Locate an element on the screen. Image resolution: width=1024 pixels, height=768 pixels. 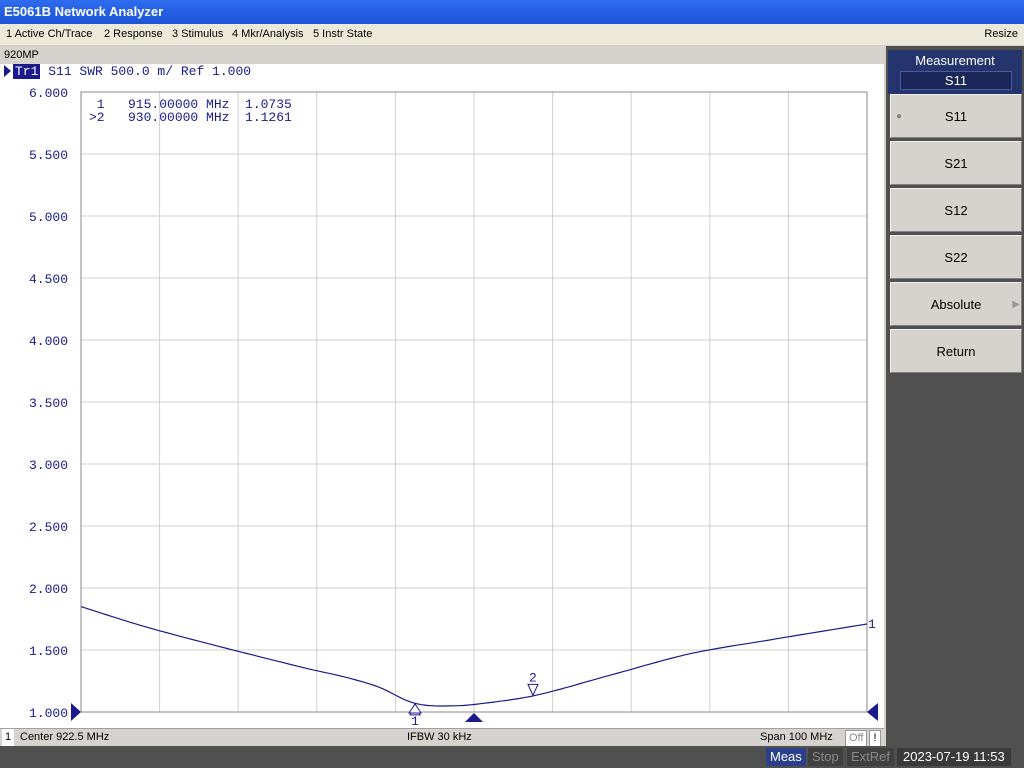
marker-readout-2: >2 930.00000 MHz 1.1261 is located at coordinates (190, 117).